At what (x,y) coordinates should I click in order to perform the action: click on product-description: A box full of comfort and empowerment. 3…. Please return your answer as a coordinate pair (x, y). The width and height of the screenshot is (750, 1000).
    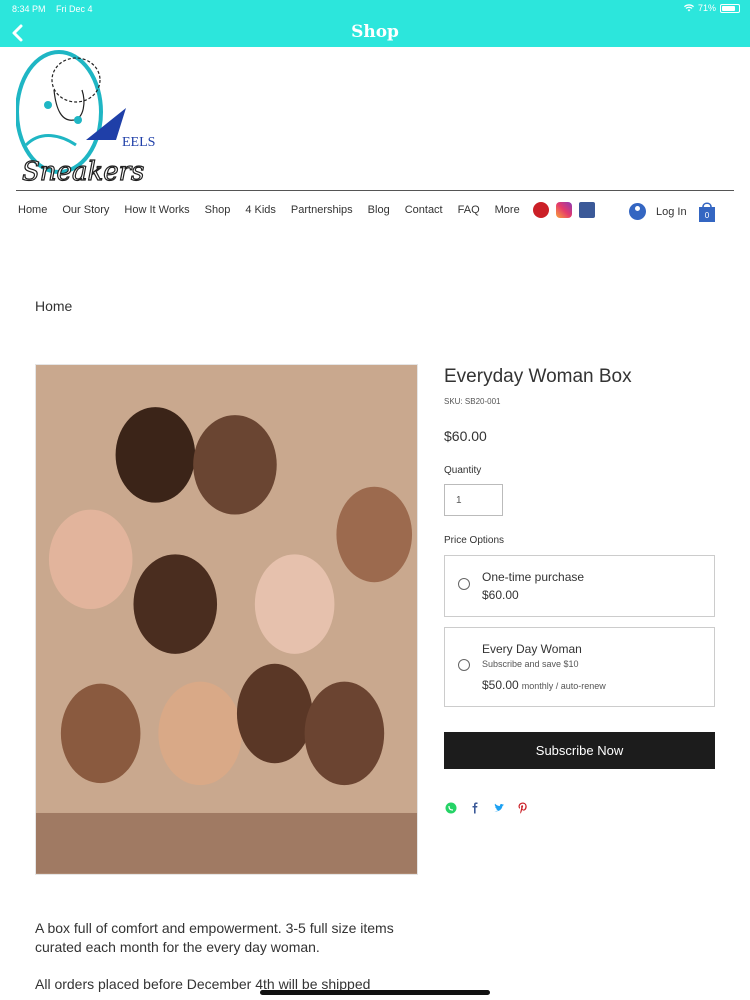
    Looking at the image, I should click on (214, 937).